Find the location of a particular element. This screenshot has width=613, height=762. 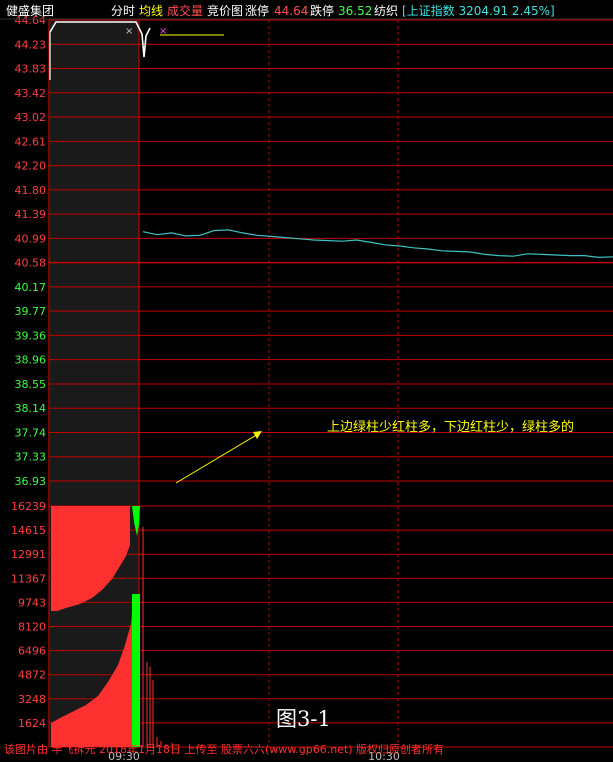

price-tick-label: 43.42 is located at coordinates (31, 93).